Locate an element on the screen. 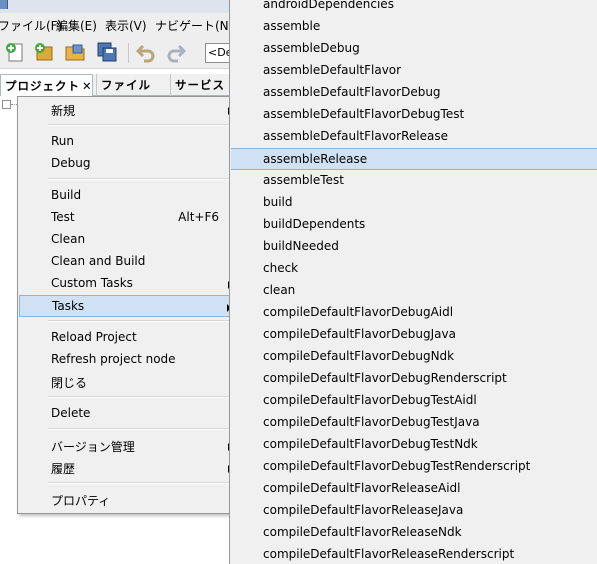 Image resolution: width=597 pixels, height=564 pixels. task-item: assembleTest is located at coordinates (414, 181).